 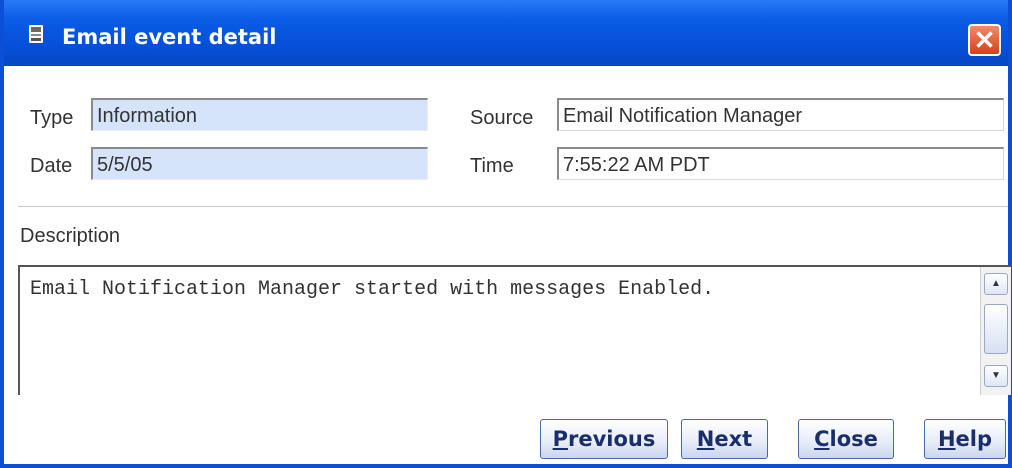 What do you see at coordinates (604, 439) in the screenshot?
I see `previous-button: Previous` at bounding box center [604, 439].